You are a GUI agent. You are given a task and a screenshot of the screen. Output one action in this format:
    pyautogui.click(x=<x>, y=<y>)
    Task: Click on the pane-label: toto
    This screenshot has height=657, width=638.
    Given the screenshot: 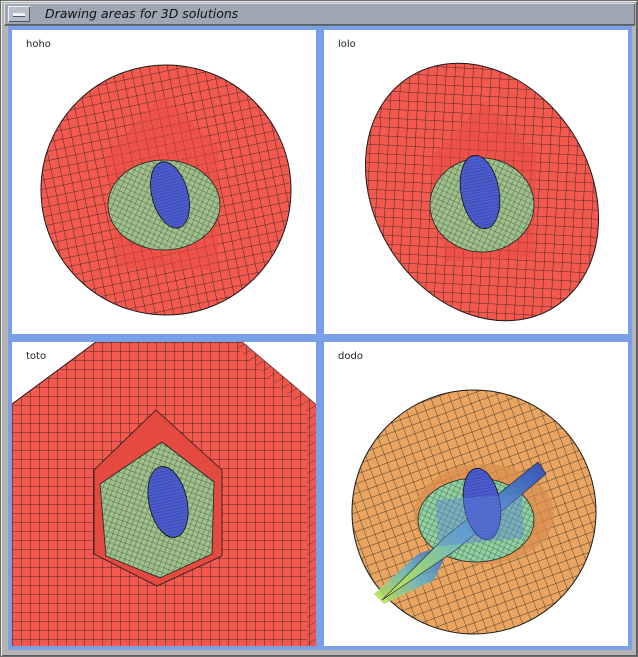 What is the action you would take?
    pyautogui.click(x=36, y=356)
    